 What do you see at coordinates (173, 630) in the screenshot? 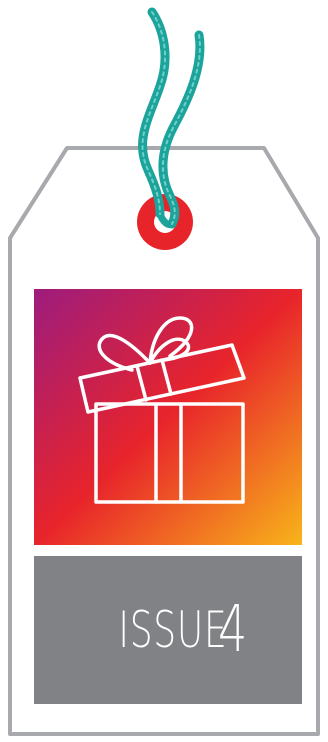
I see `issue-word: ISSUE` at bounding box center [173, 630].